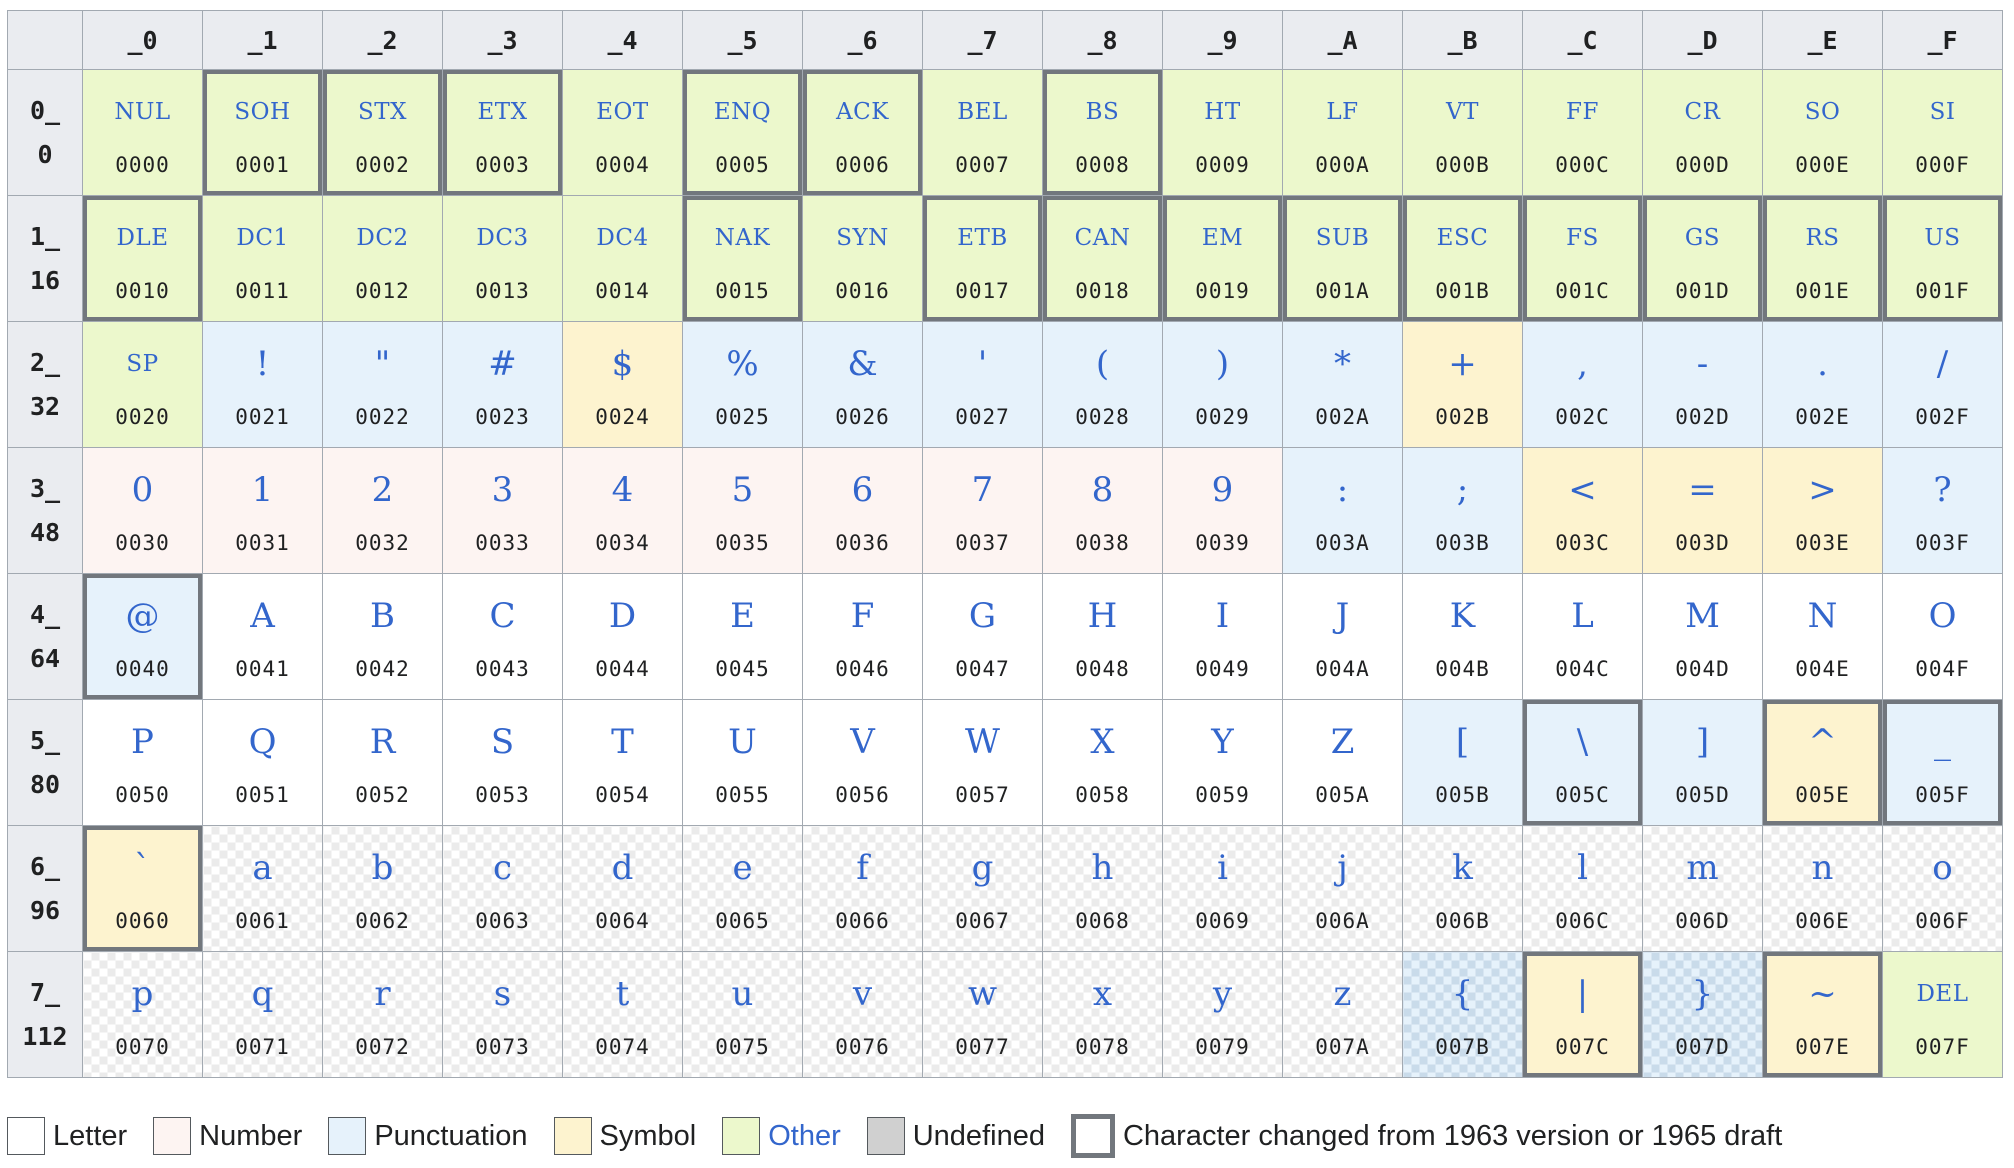 This screenshot has width=2014, height=1168. Describe the element at coordinates (1342, 112) in the screenshot. I see `character-glyph: LF` at that location.